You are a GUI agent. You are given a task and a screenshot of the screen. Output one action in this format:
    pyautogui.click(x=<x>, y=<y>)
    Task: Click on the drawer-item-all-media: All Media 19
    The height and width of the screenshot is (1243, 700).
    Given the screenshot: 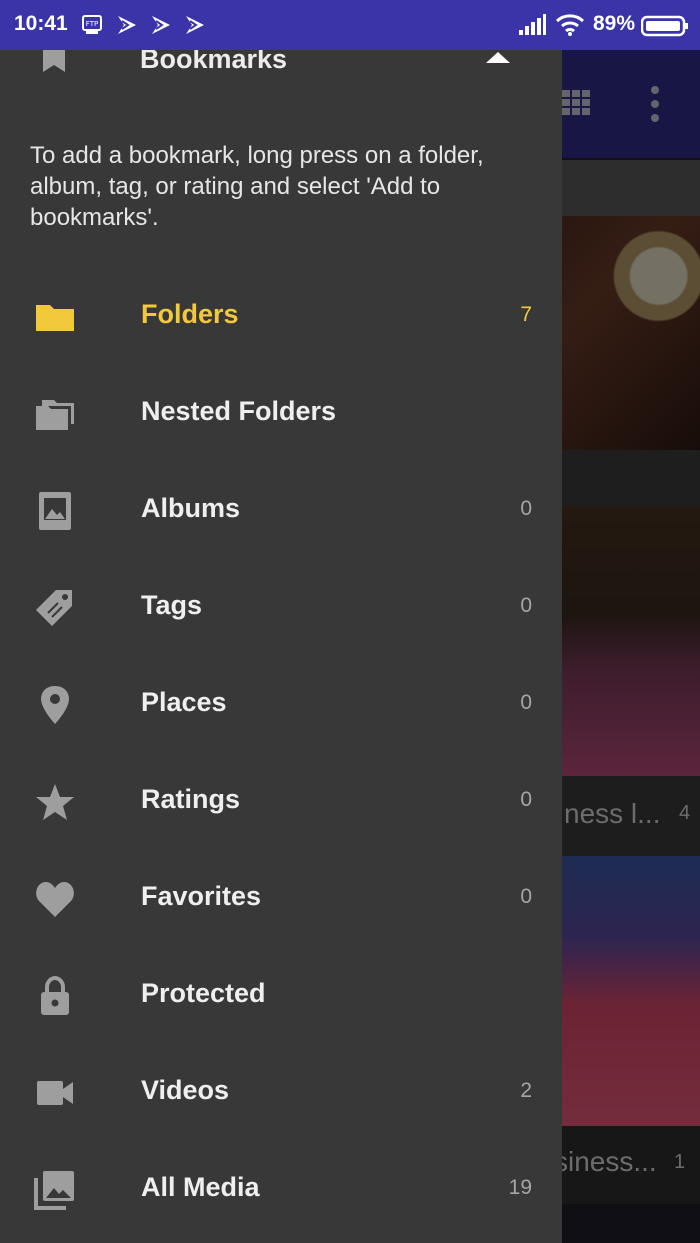 What is the action you would take?
    pyautogui.click(x=281, y=1188)
    